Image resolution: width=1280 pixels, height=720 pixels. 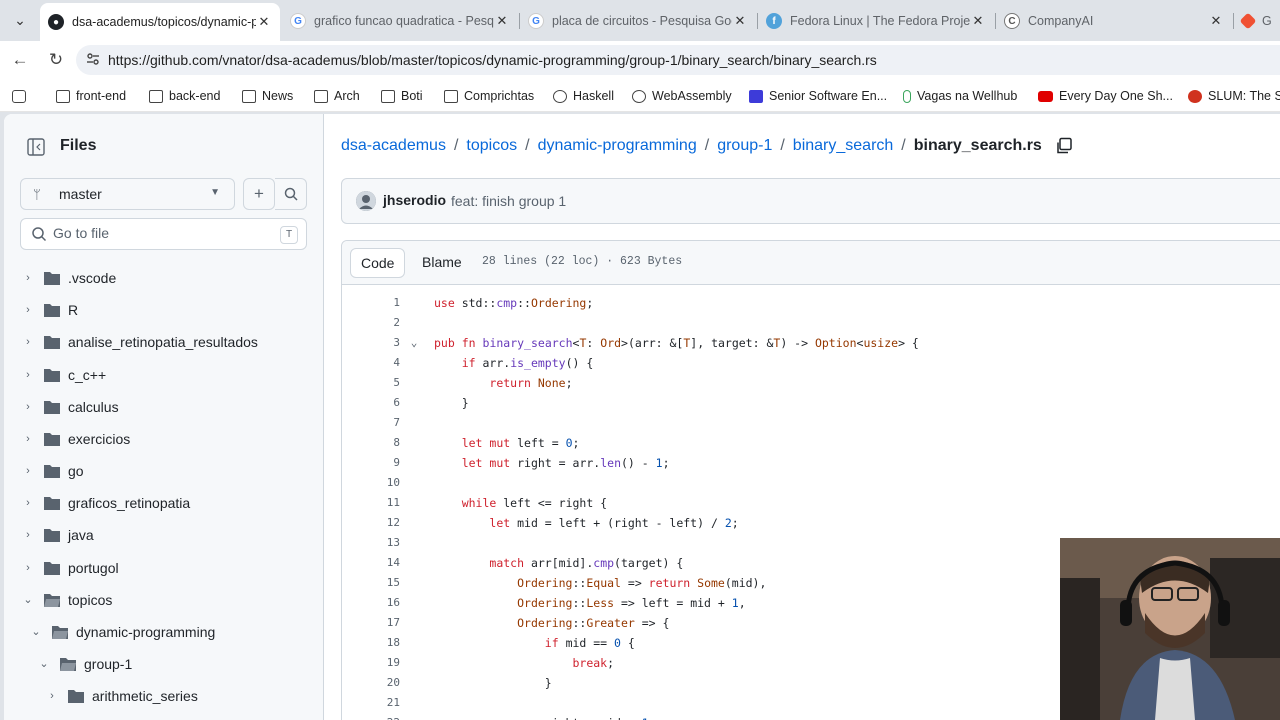 I want to click on tab-git: Git, so click(x=1257, y=21).